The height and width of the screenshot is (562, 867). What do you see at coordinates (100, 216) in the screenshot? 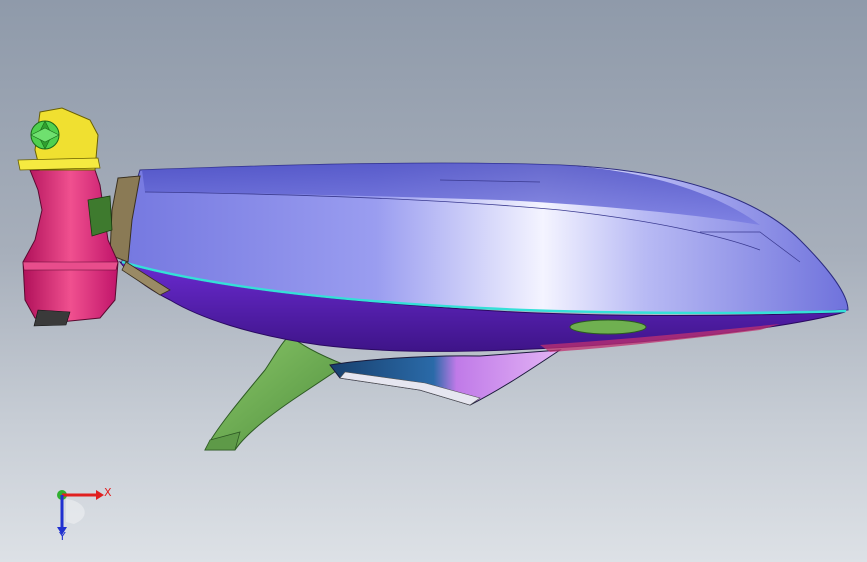
I see `motor-mount` at bounding box center [100, 216].